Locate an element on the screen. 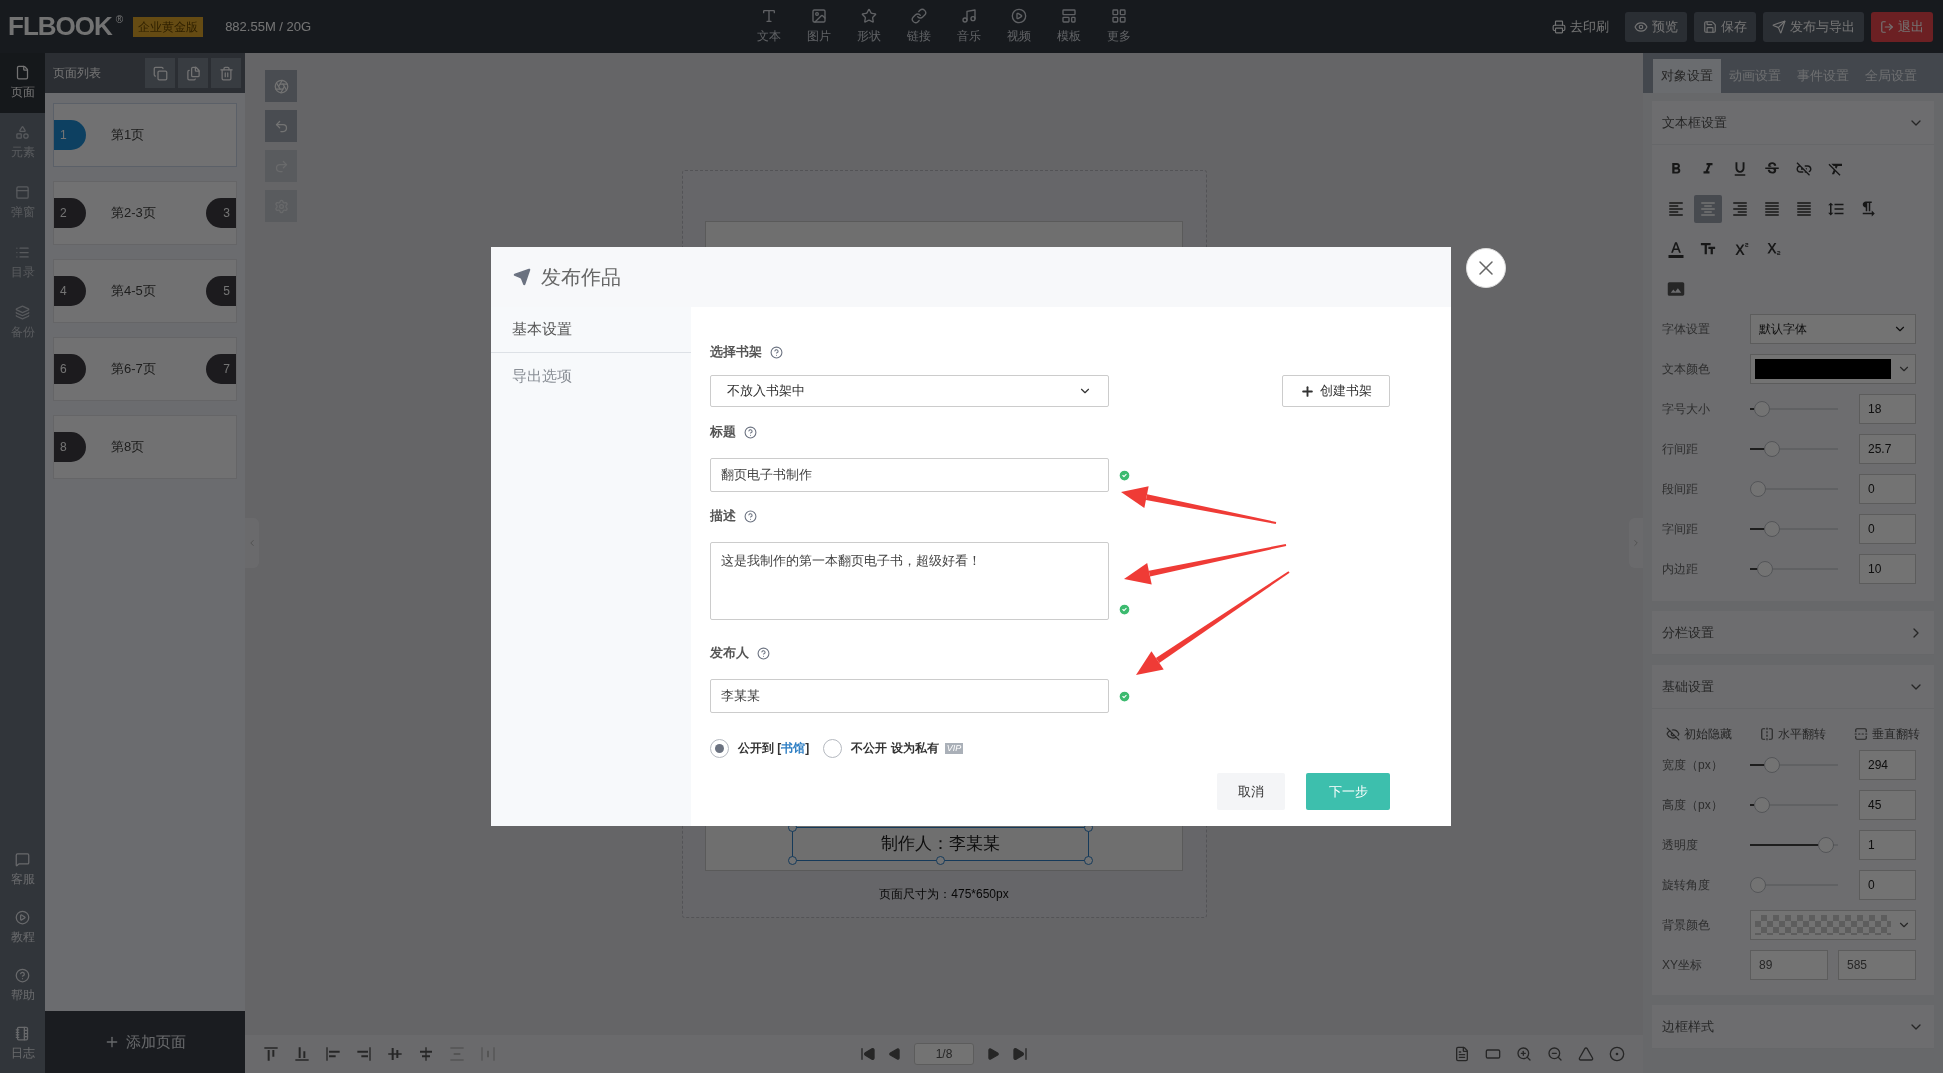  nav-tab: 基本设置 is located at coordinates (591, 330).